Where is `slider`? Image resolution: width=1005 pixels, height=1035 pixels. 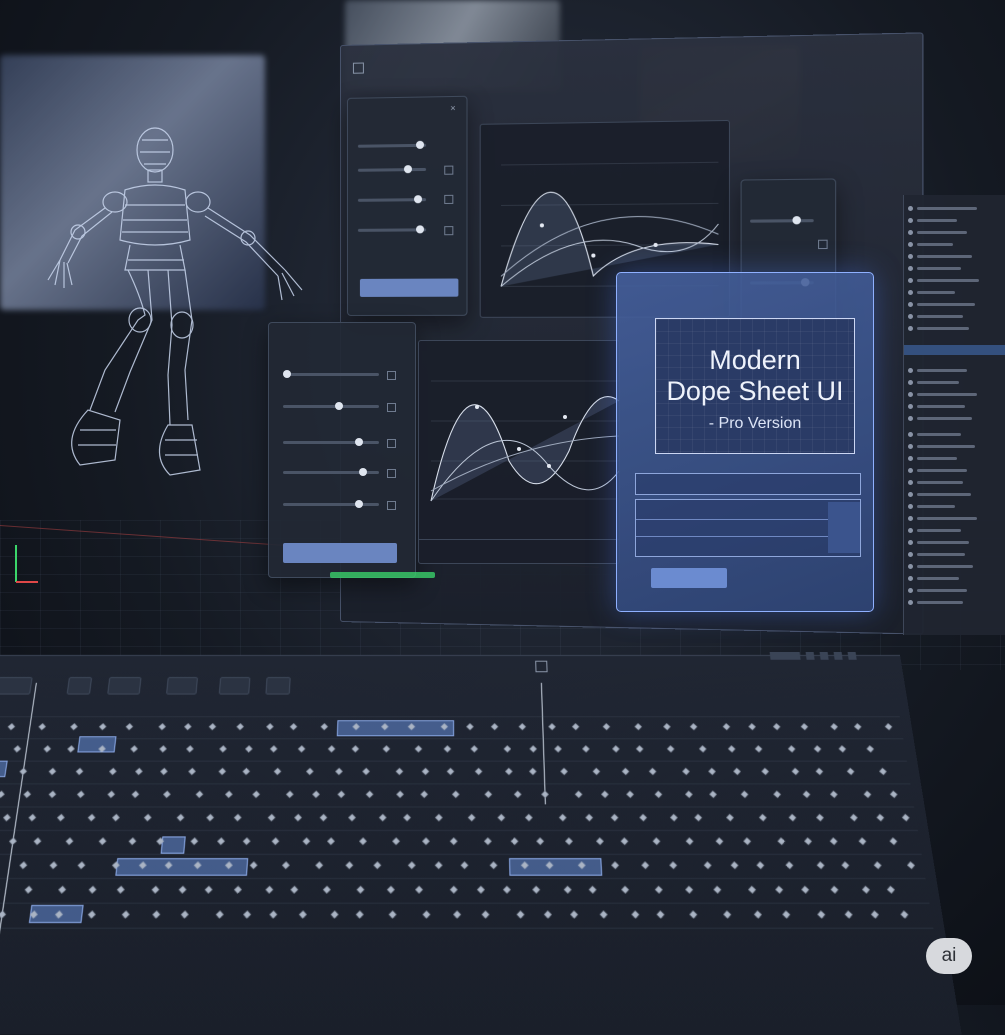
slider is located at coordinates (331, 442).